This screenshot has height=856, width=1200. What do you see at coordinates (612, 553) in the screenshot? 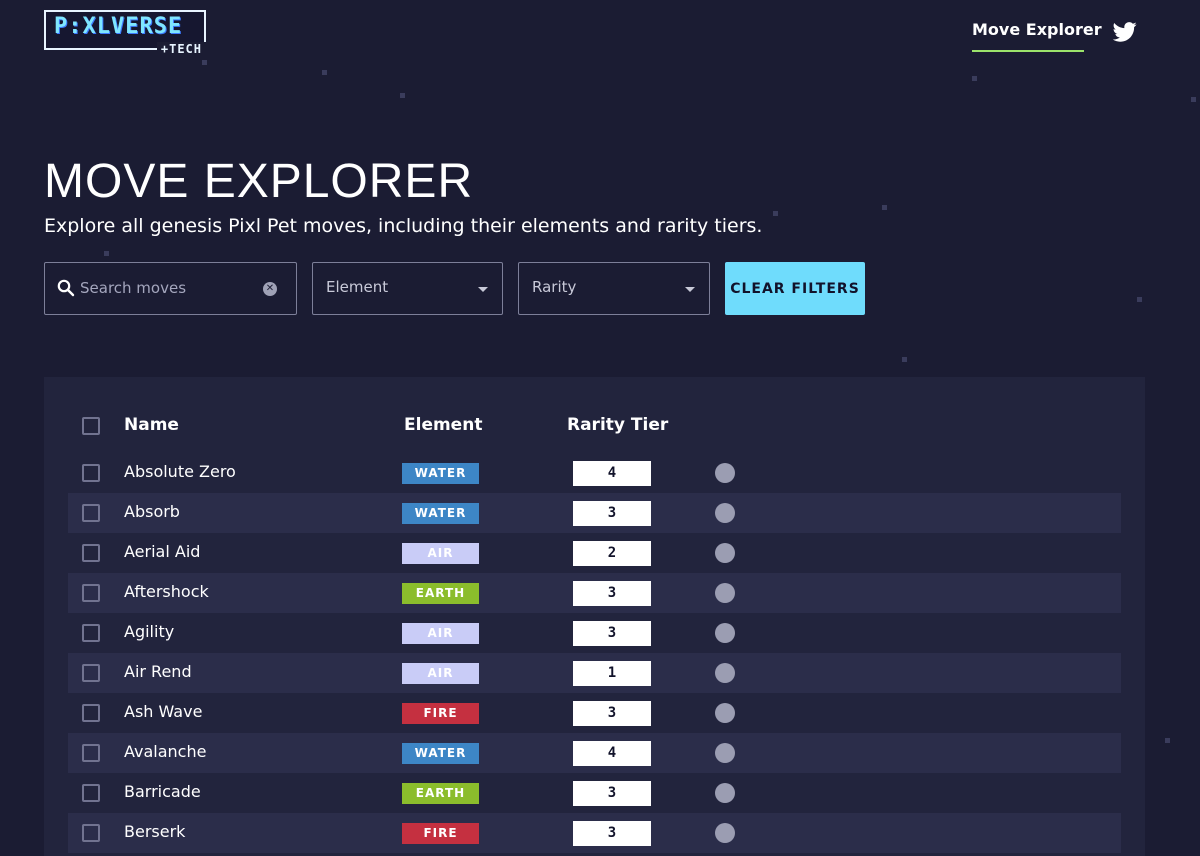
I see `rarity-tier: 2` at bounding box center [612, 553].